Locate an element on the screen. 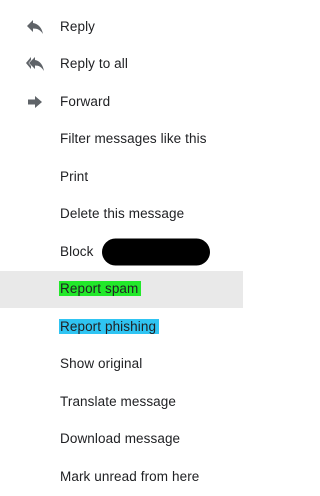 The height and width of the screenshot is (496, 320). menu-item-label: Delete this message is located at coordinates (122, 214).